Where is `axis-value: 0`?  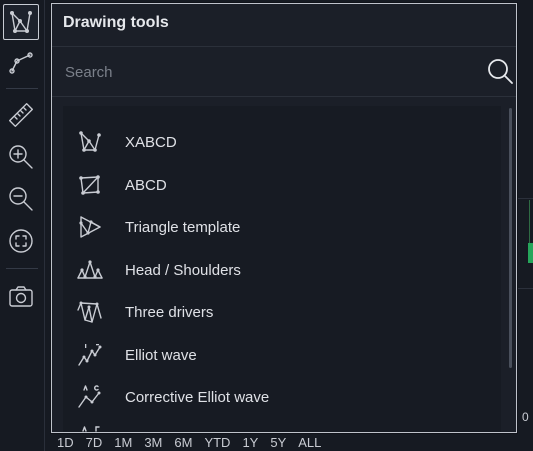
axis-value: 0 is located at coordinates (525, 417).